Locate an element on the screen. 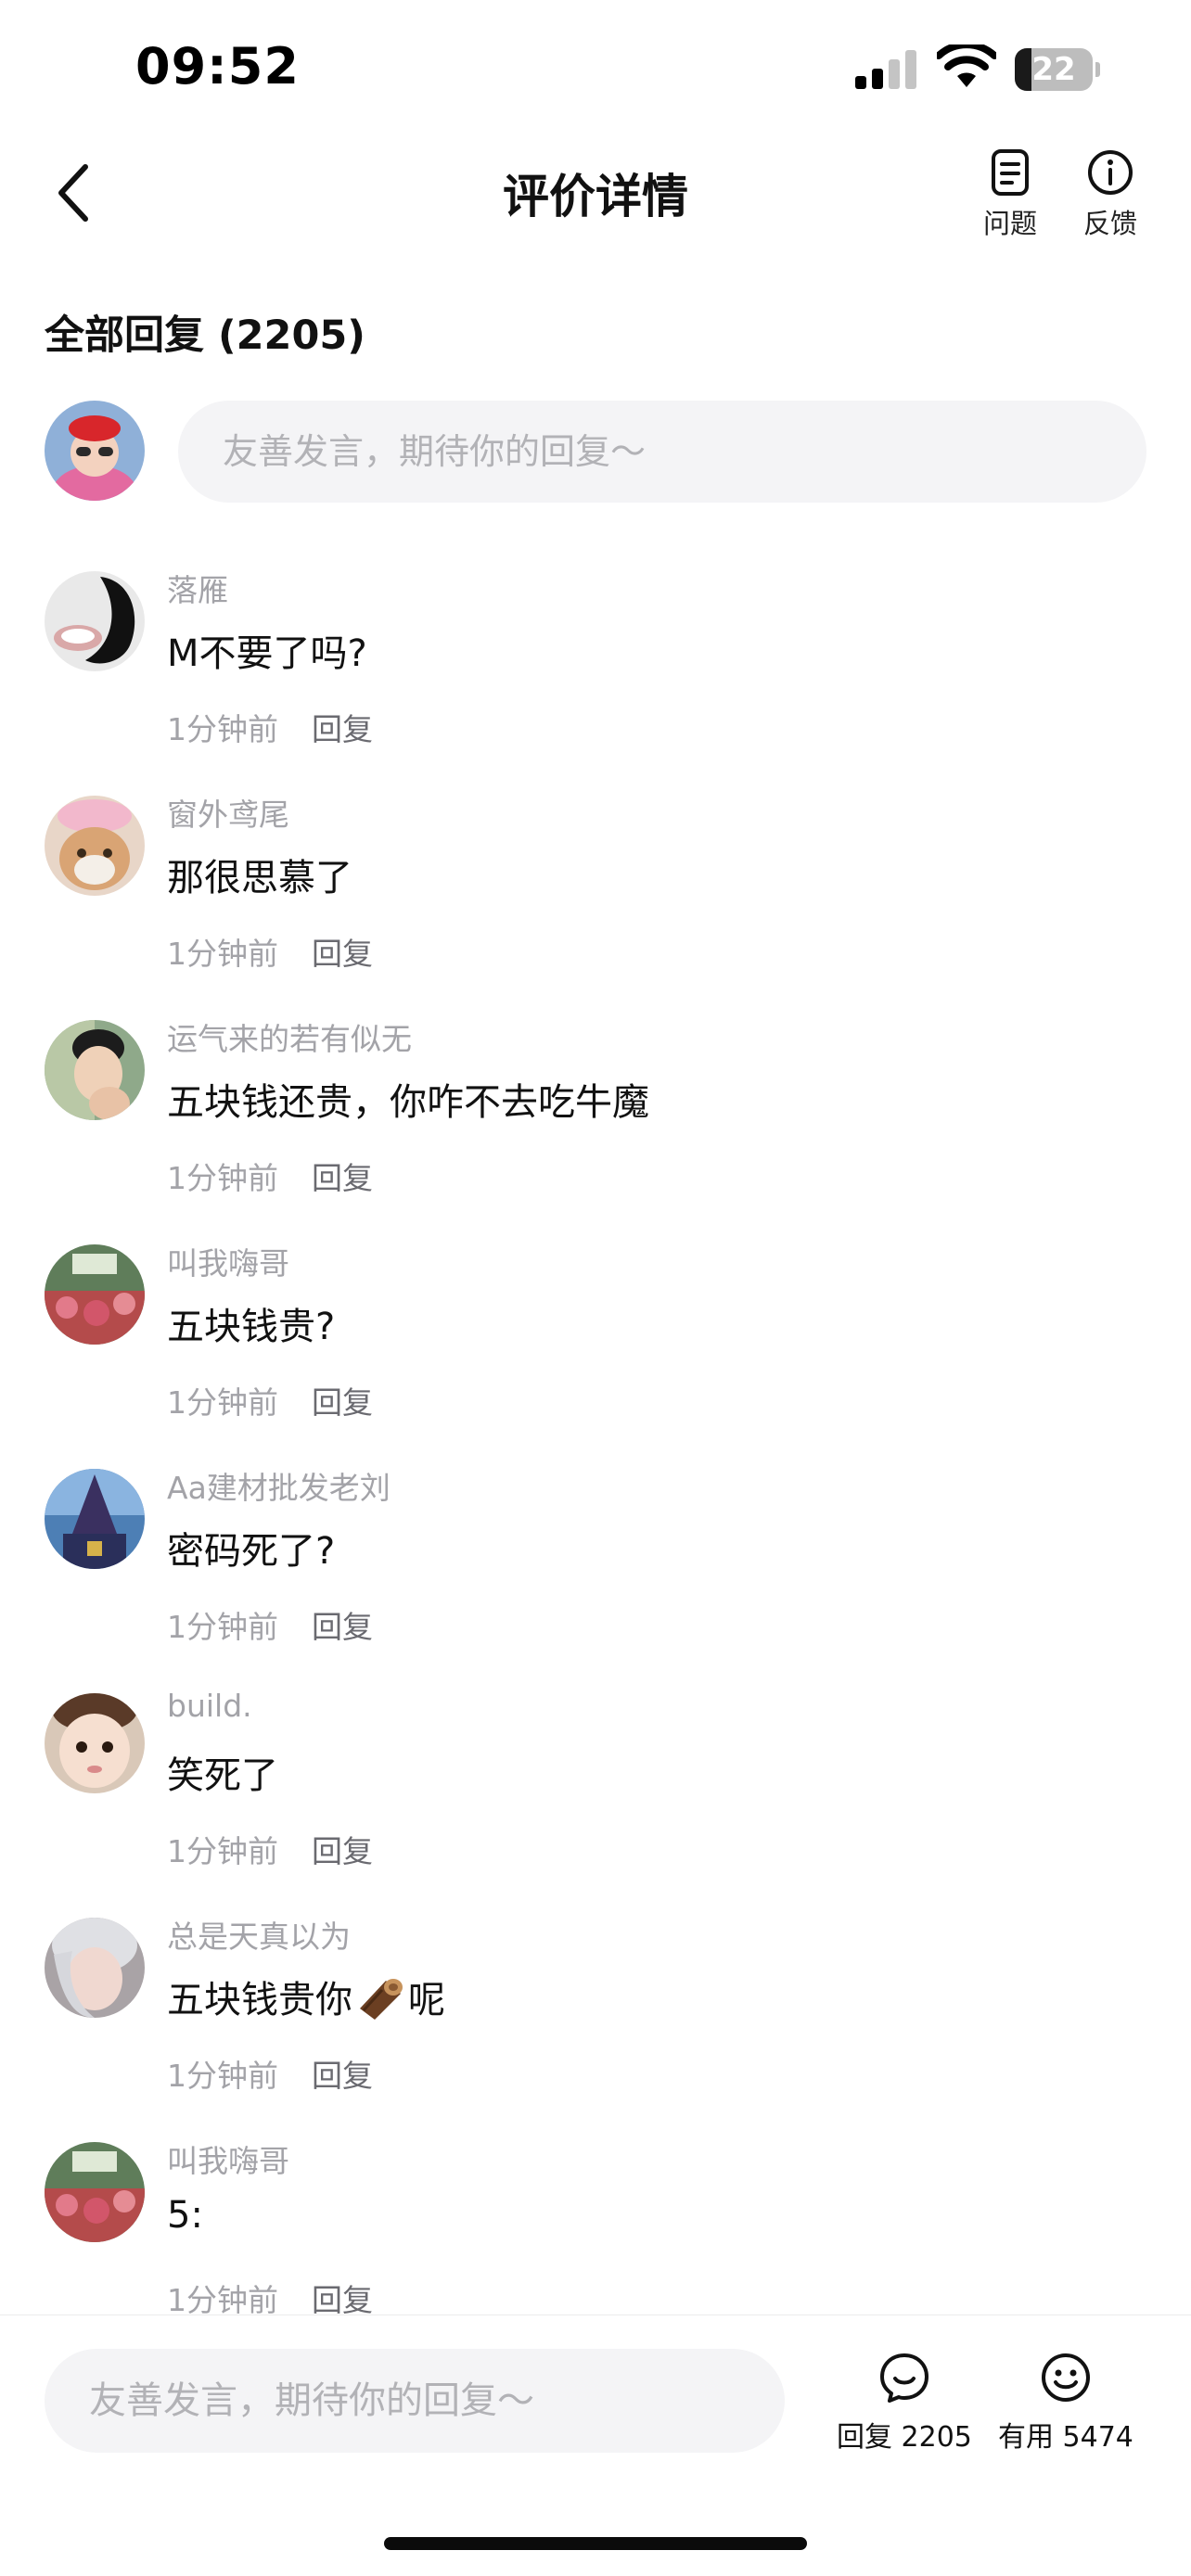 The height and width of the screenshot is (2576, 1191). comment-text: M不要了吗? is located at coordinates (267, 653).